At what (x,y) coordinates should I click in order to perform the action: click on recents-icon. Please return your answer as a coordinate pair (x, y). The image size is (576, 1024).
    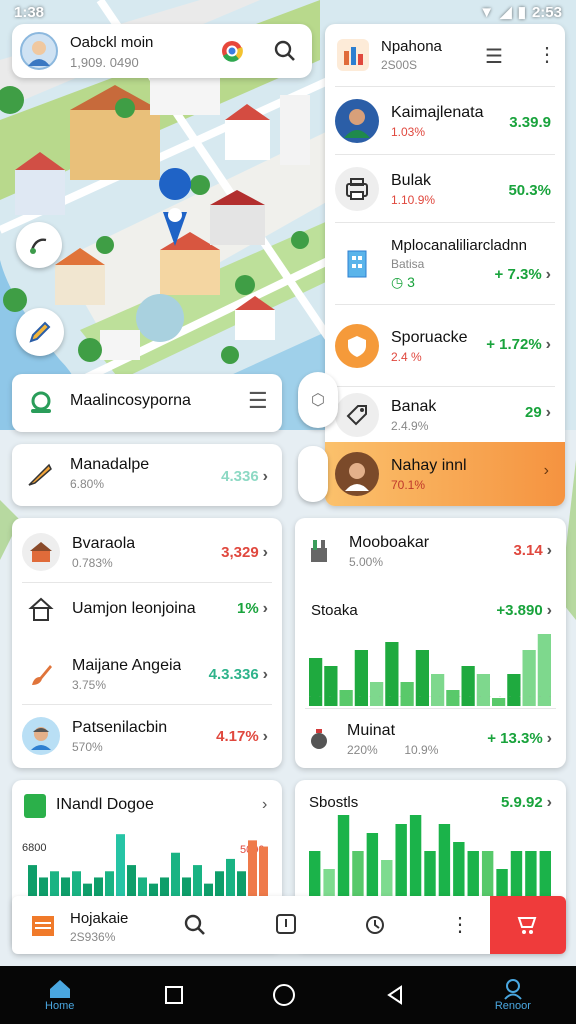
    Looking at the image, I should click on (173, 995).